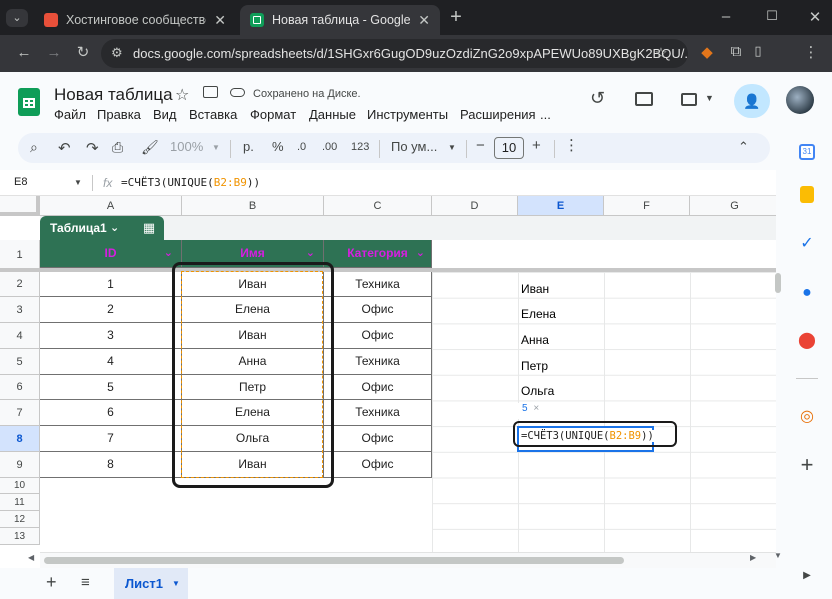 This screenshot has width=832, height=599. I want to click on unique-value: Анна, so click(535, 340).